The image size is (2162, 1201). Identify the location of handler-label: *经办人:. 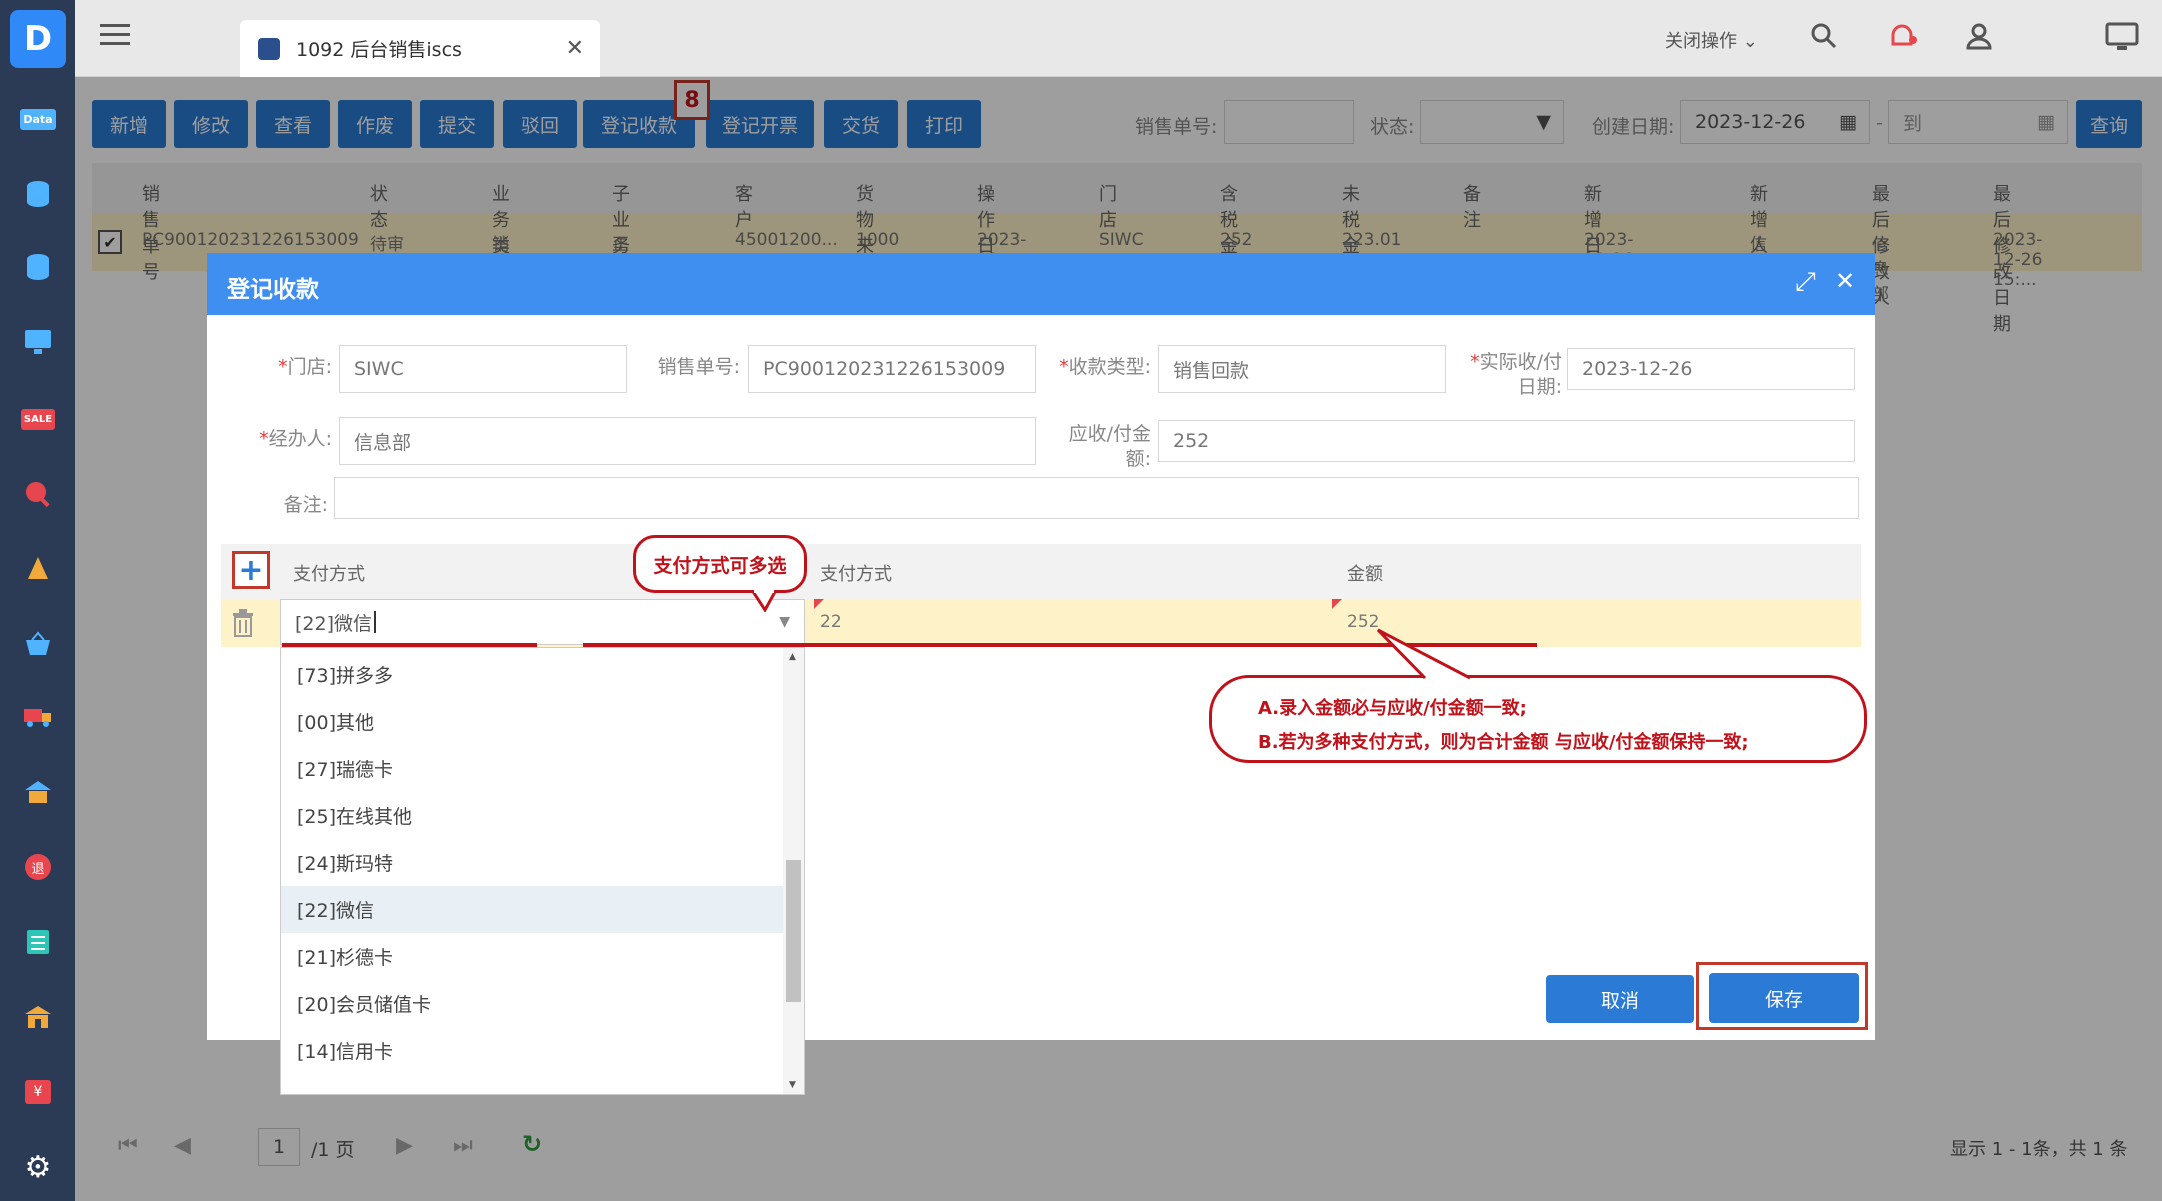
(295, 439).